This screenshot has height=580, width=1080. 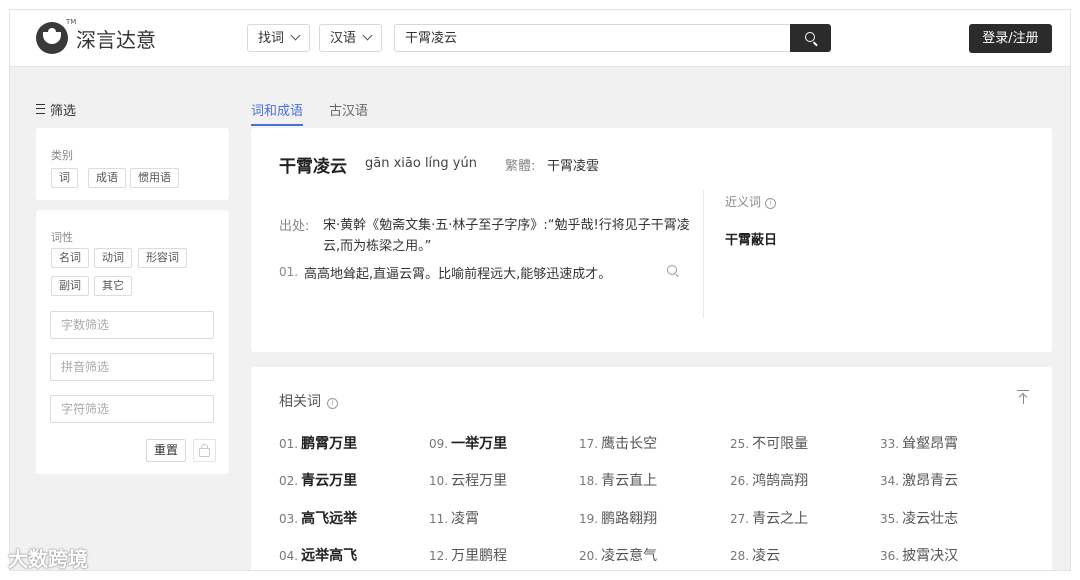 I want to click on related-item: 04. 远举高飞, so click(x=318, y=555).